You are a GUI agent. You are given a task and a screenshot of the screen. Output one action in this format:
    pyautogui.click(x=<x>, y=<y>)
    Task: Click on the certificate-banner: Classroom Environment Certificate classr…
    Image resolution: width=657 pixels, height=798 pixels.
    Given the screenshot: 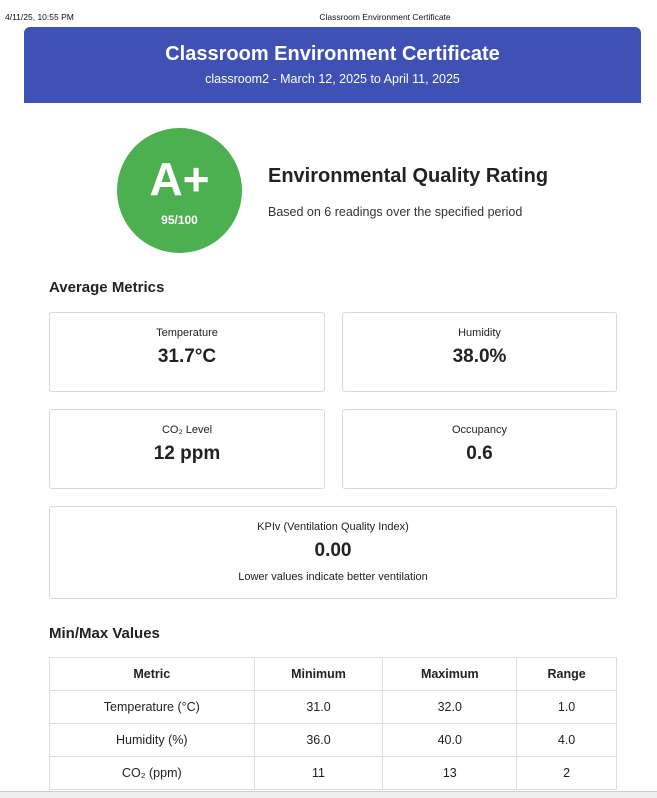 What is the action you would take?
    pyautogui.click(x=332, y=65)
    